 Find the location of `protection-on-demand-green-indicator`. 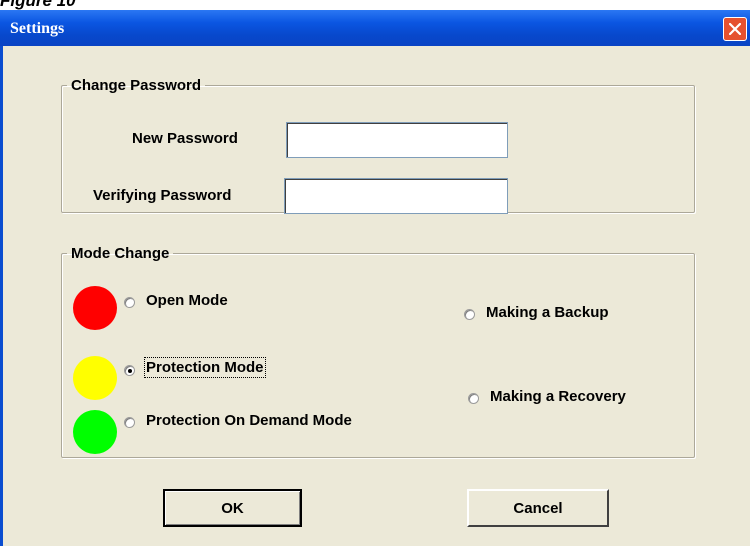

protection-on-demand-green-indicator is located at coordinates (95, 432).